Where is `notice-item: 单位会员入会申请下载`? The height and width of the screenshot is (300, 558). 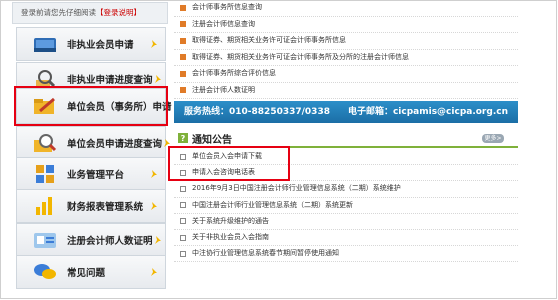 notice-item: 单位会员入会申请下载 is located at coordinates (346, 157).